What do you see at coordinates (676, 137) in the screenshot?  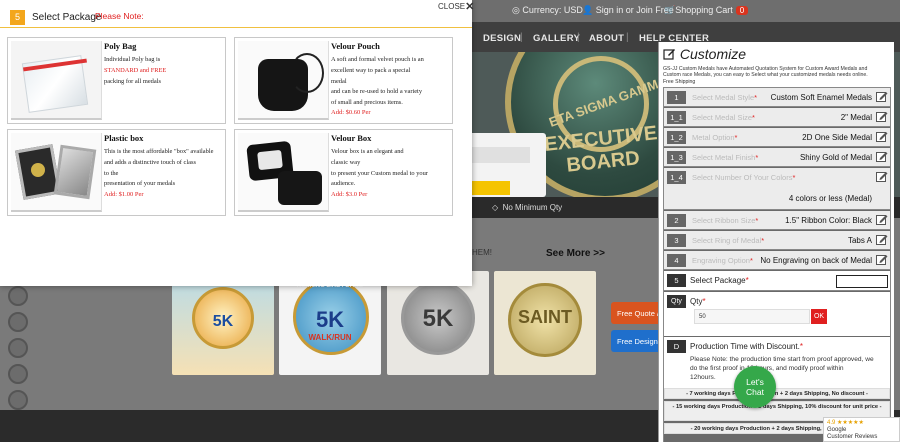 I see `step-number: 1_2` at bounding box center [676, 137].